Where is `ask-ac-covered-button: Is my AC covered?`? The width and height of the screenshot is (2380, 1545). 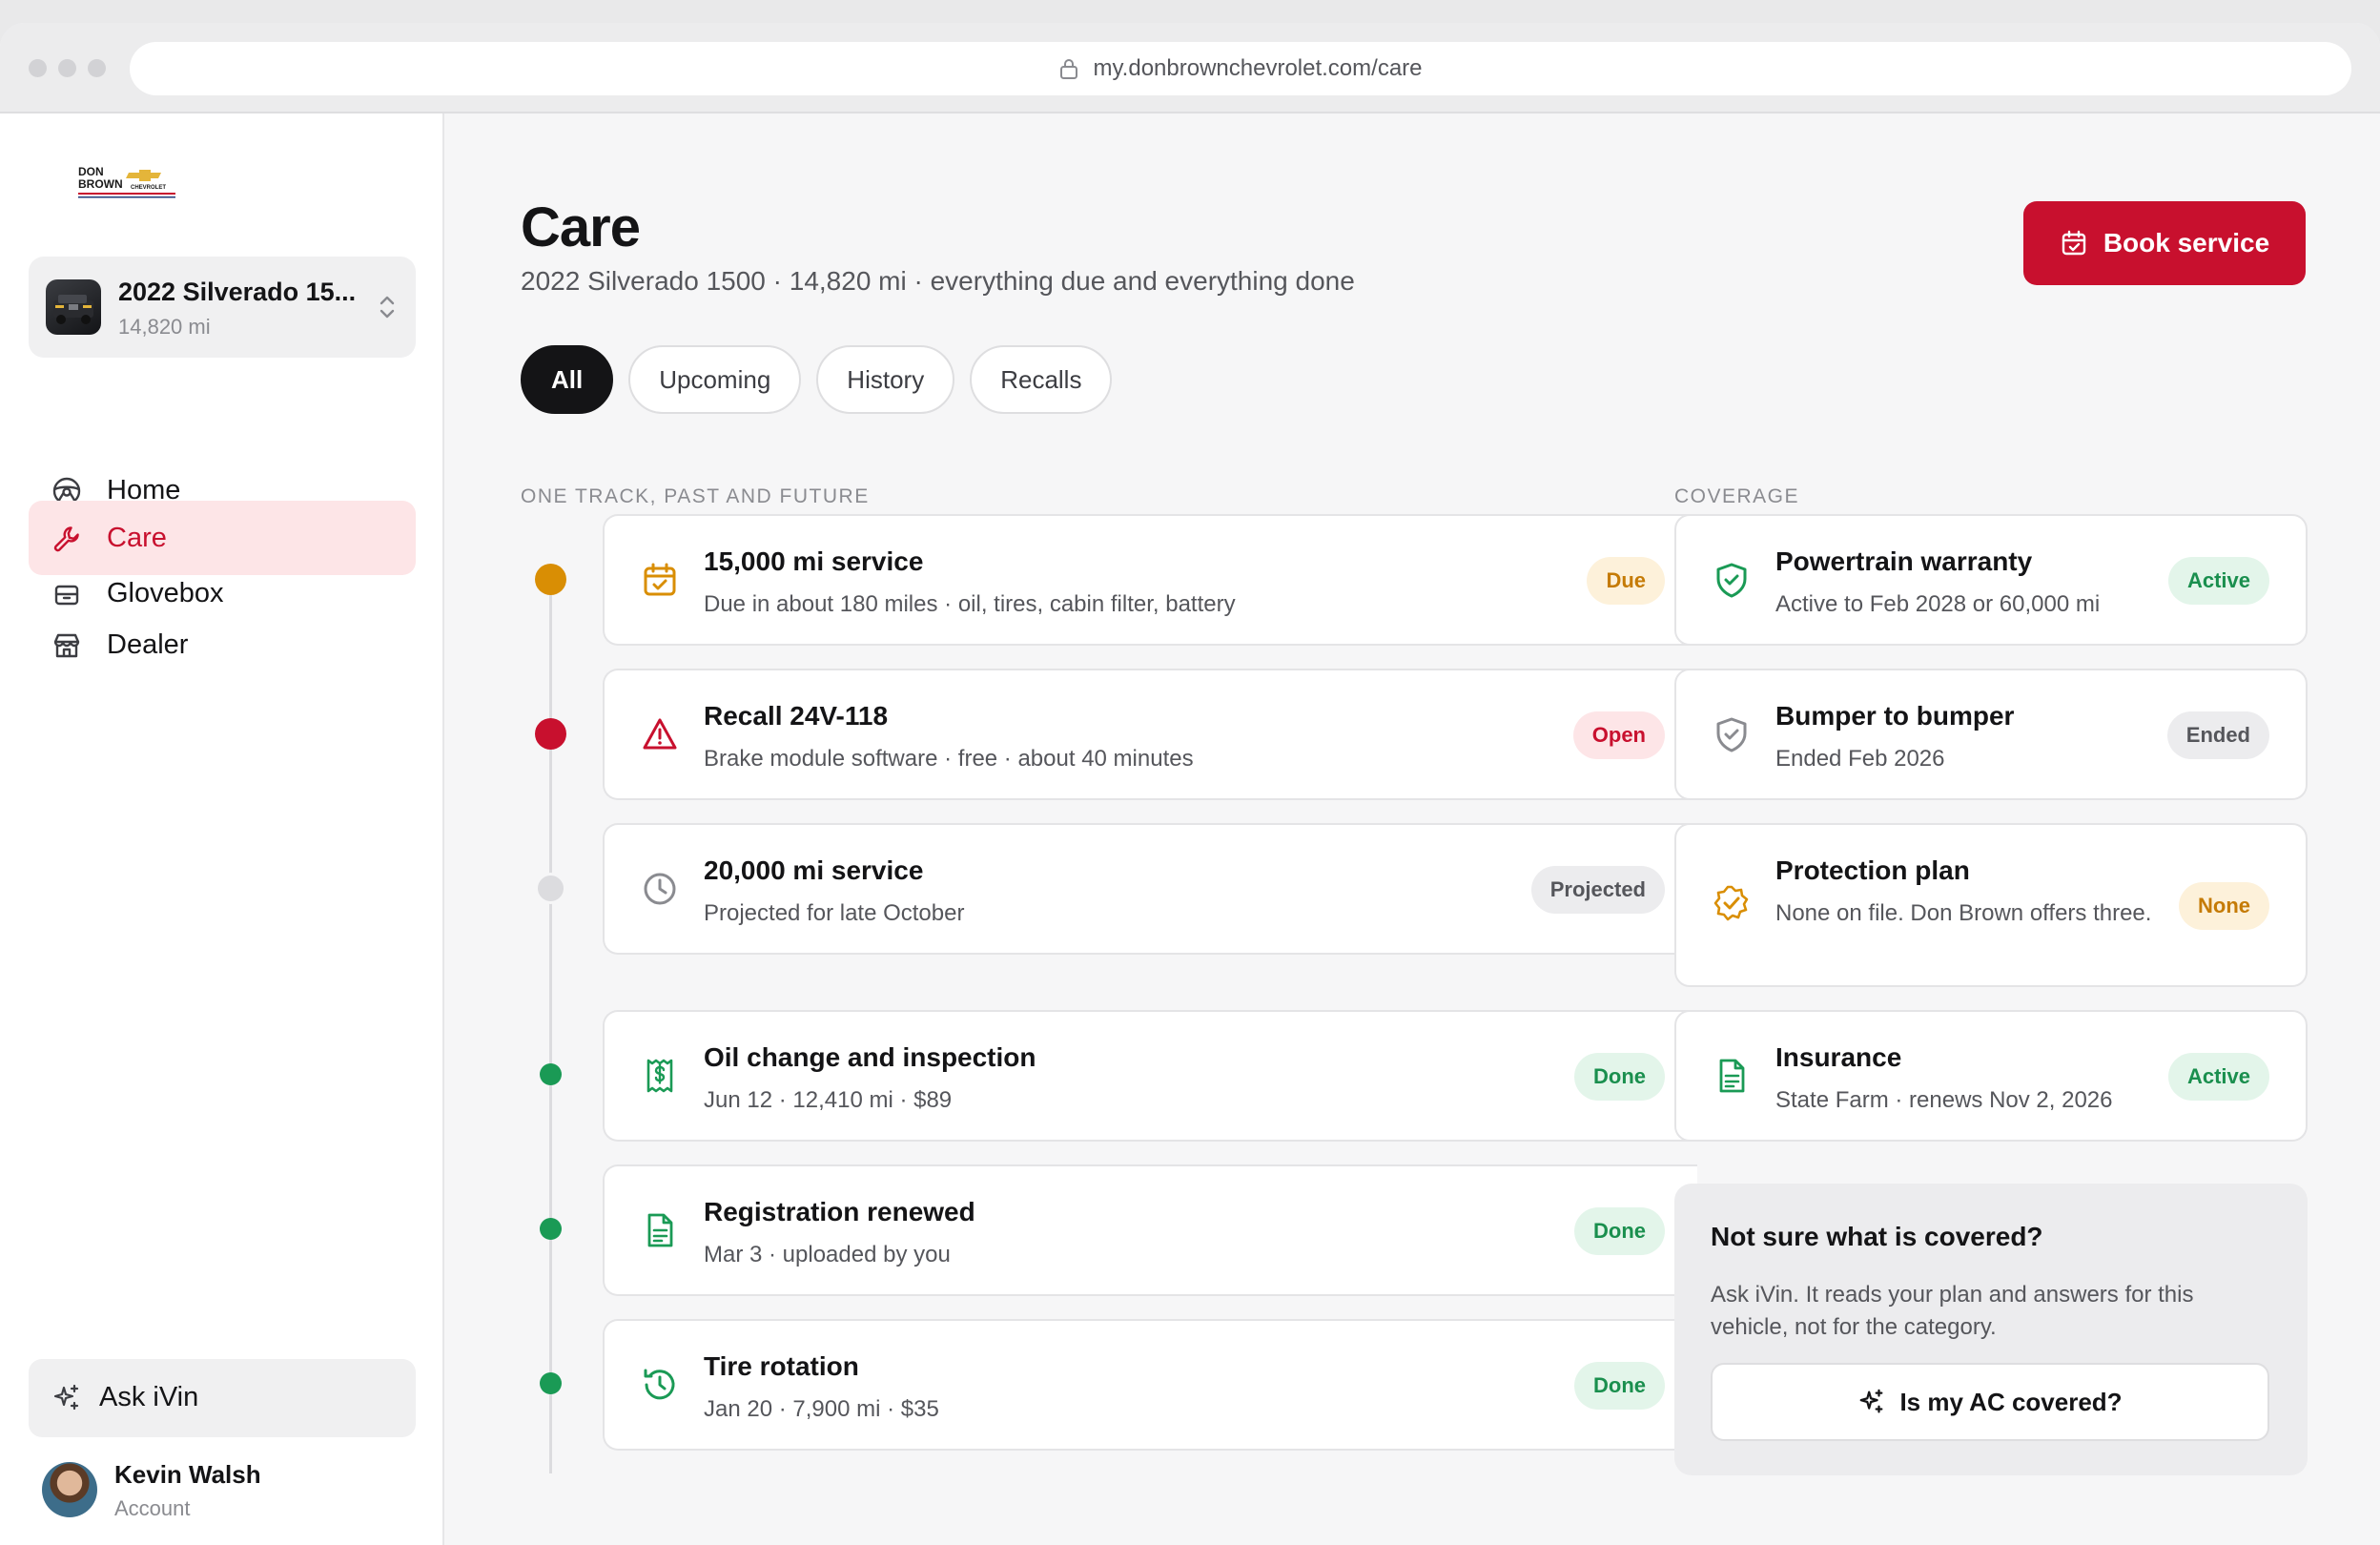 ask-ac-covered-button: Is my AC covered? is located at coordinates (1990, 1402).